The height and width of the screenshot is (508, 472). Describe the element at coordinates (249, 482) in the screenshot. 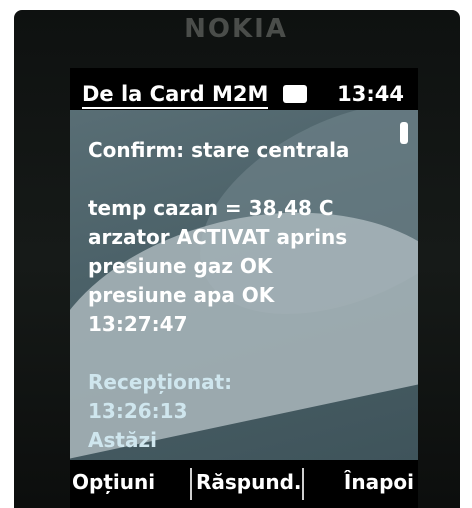

I see `reply-softkey: Răspund.` at that location.